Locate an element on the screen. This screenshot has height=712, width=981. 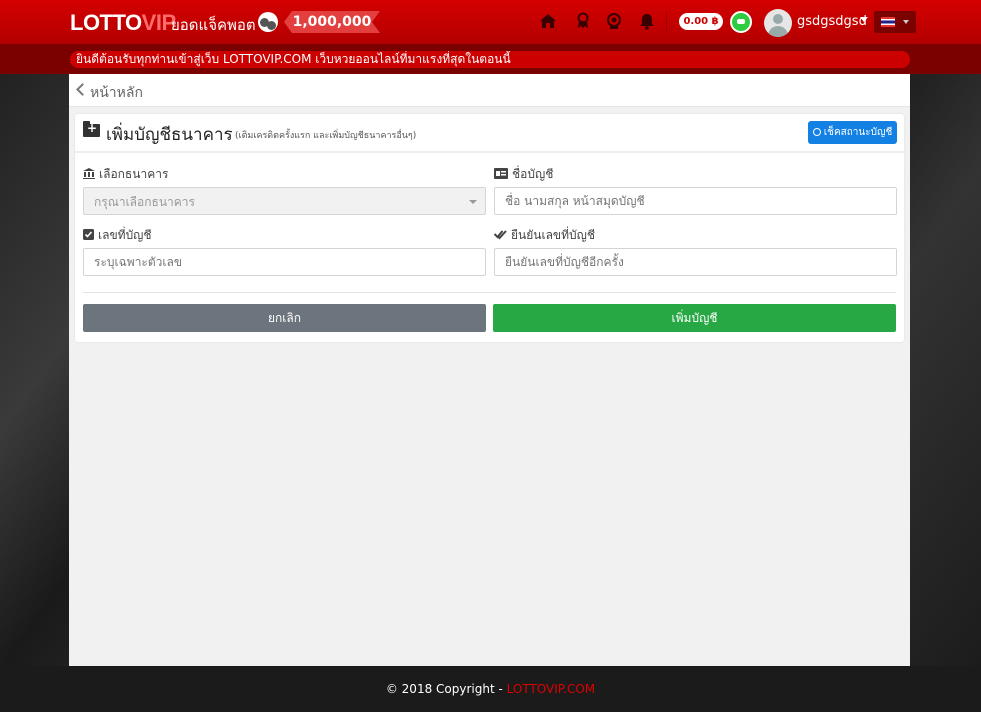
language-selector is located at coordinates (895, 22).